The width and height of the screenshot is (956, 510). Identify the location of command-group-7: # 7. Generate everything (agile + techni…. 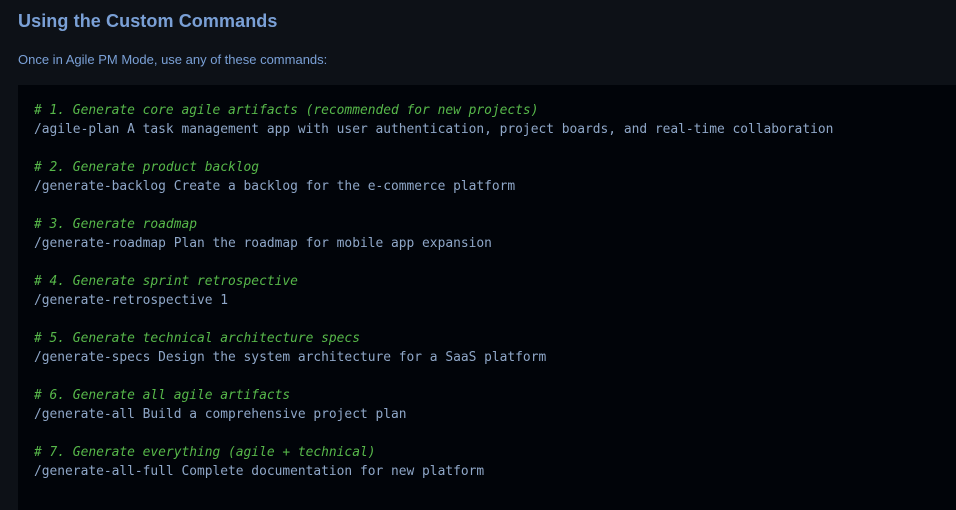
(495, 462).